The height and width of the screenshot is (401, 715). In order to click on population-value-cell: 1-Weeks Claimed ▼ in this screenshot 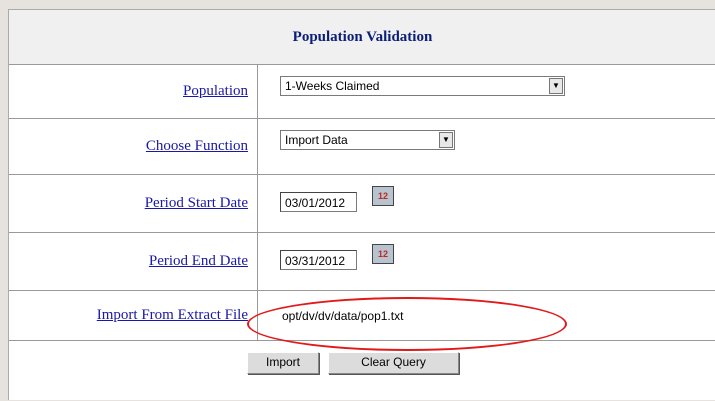, I will do `click(486, 91)`.